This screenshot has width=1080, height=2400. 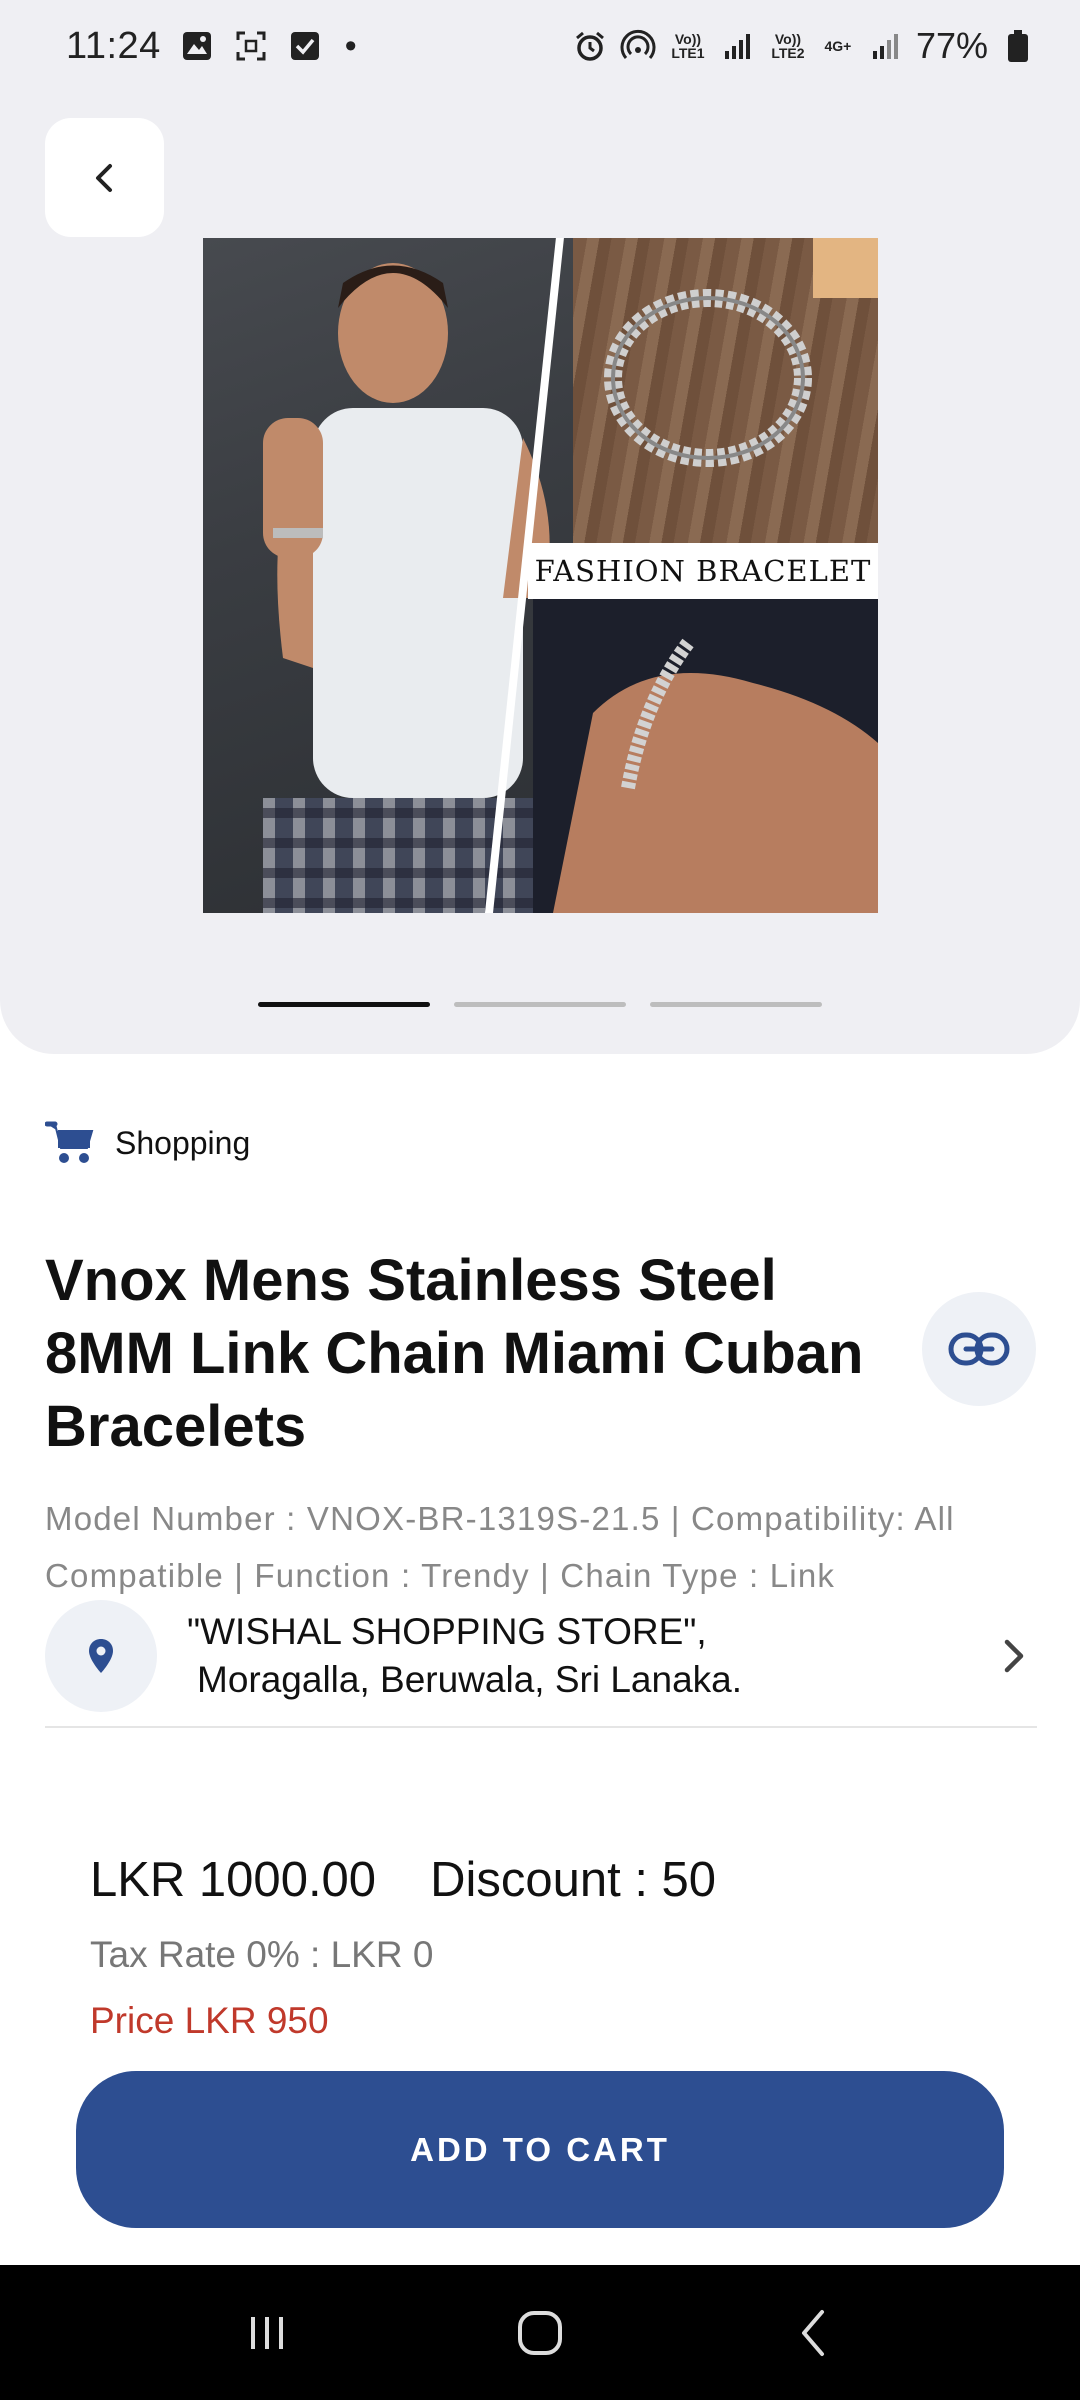 I want to click on home-icon, so click(x=539, y=2332).